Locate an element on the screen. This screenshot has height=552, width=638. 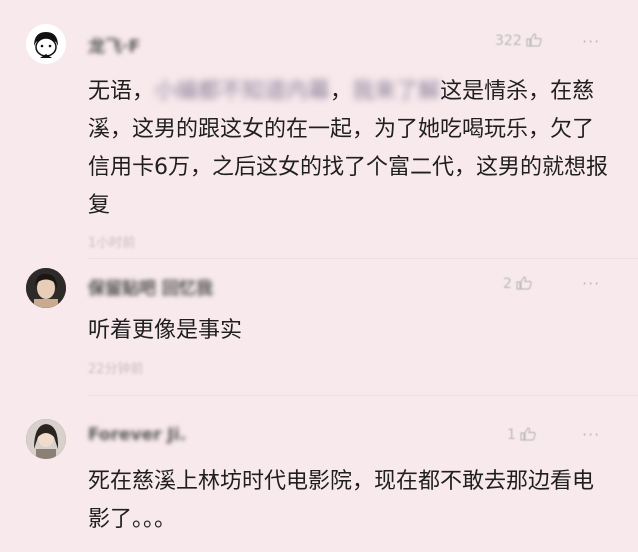
comment-timestamp: 22分钟前 is located at coordinates (116, 369).